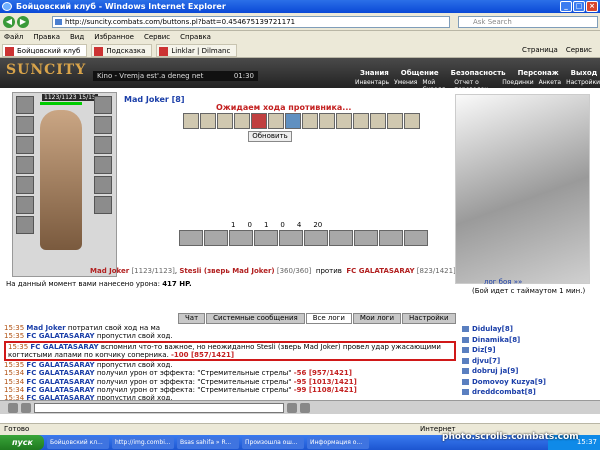 The height and width of the screenshot is (450, 600). I want to click on scroll7-icon, so click(412, 121).